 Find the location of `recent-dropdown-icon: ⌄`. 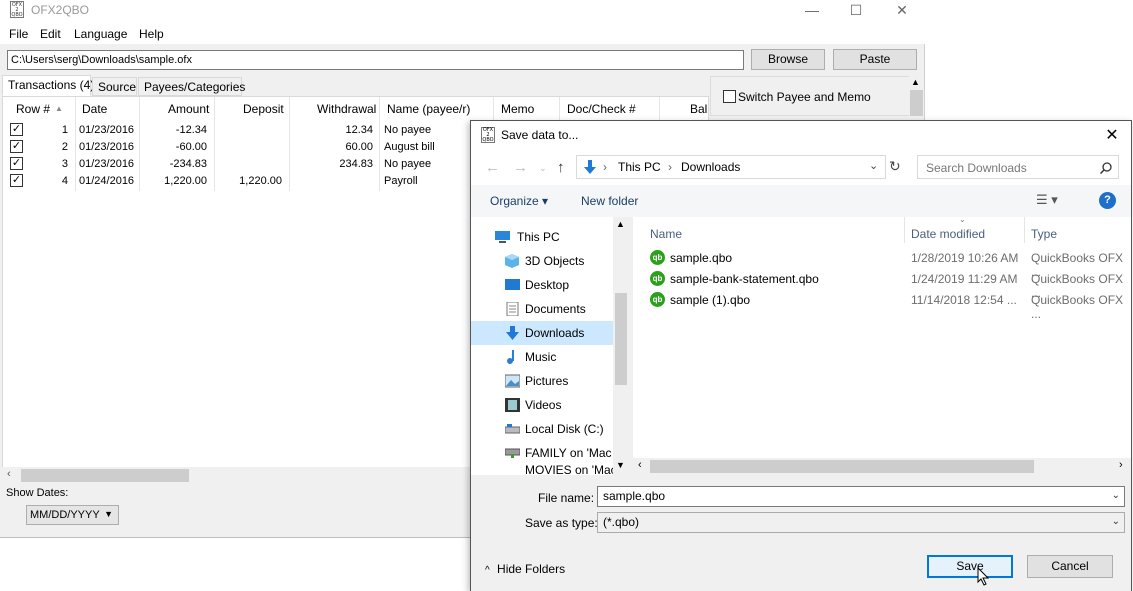

recent-dropdown-icon: ⌄ is located at coordinates (543, 168).